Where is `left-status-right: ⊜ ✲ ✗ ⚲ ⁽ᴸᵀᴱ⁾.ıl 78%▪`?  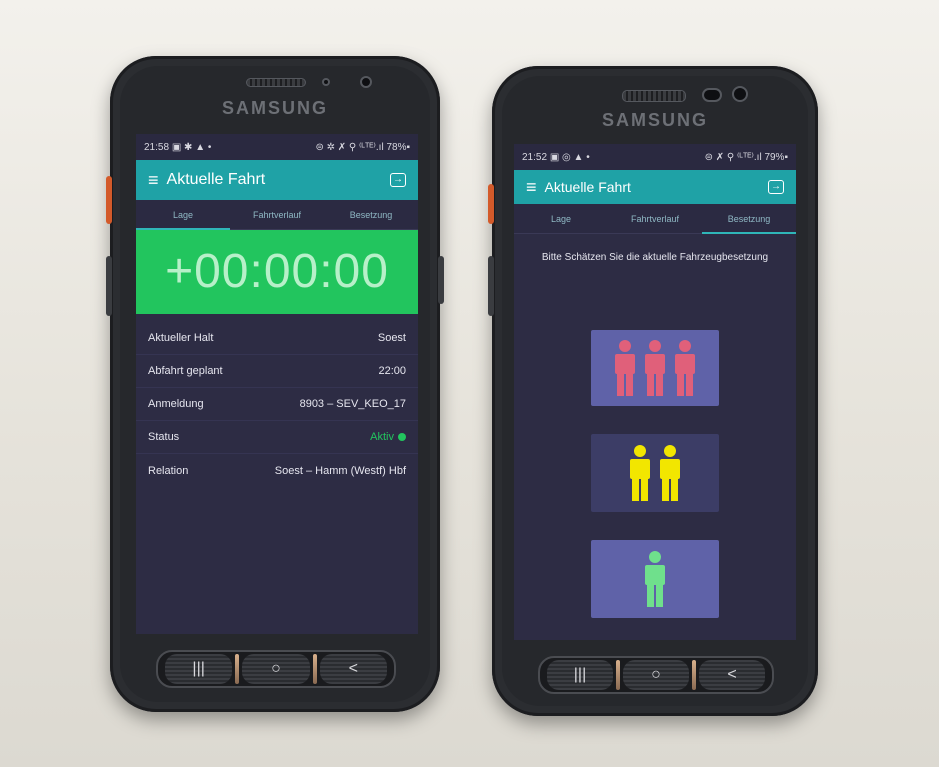 left-status-right: ⊜ ✲ ✗ ⚲ ⁽ᴸᵀᴱ⁾.ıl 78%▪ is located at coordinates (362, 147).